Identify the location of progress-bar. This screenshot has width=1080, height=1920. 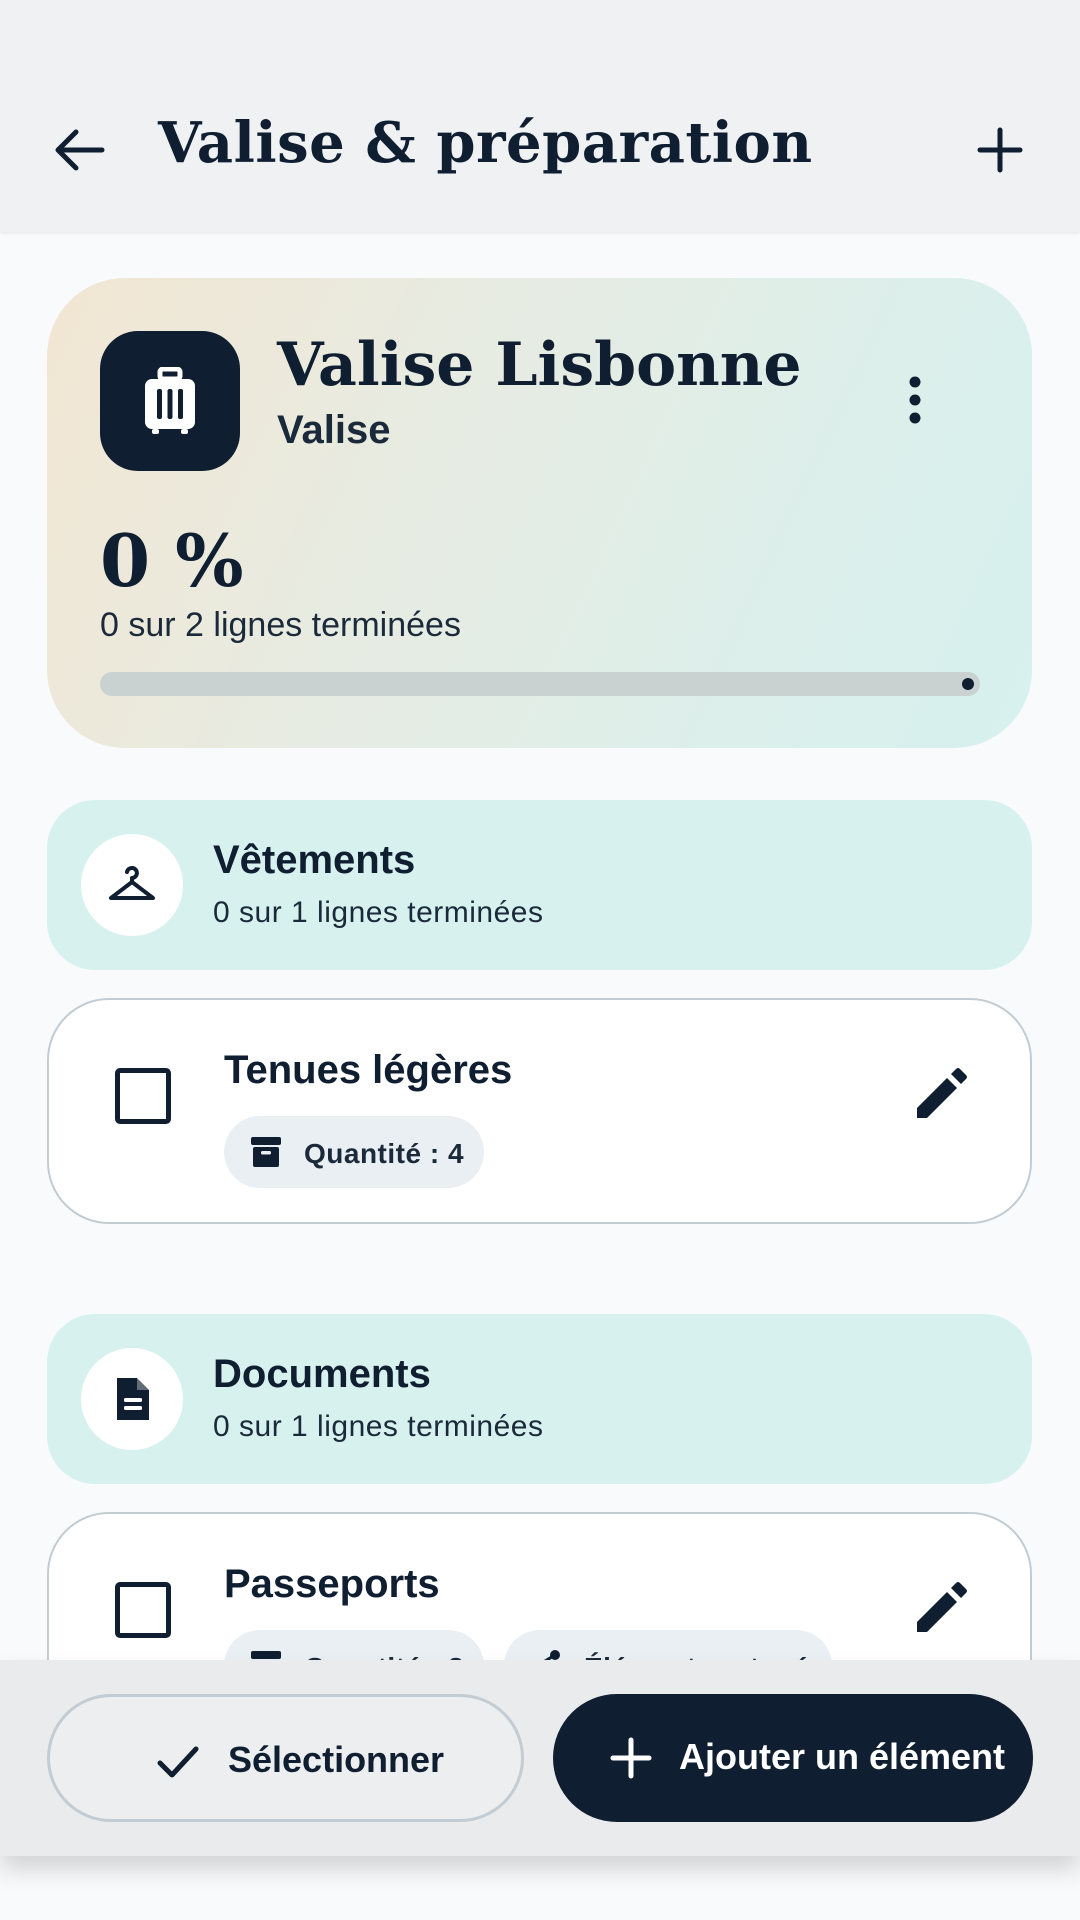
(540, 684).